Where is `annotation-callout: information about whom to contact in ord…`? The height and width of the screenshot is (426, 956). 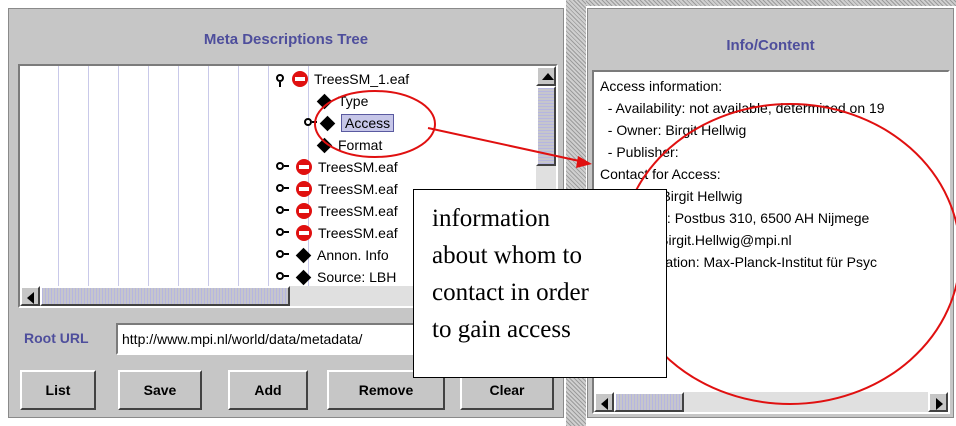
annotation-callout: information about whom to contact in ord… is located at coordinates (540, 283).